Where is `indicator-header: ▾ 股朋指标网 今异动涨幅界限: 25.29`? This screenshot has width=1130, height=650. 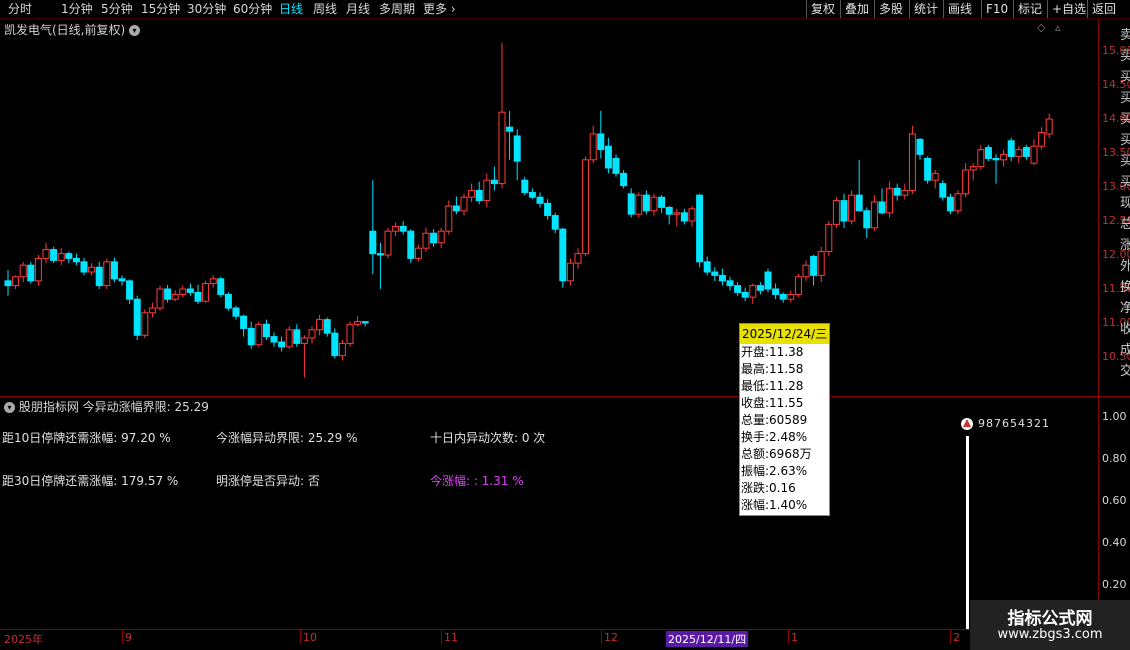 indicator-header: ▾ 股朋指标网 今异动涨幅界限: 25.29 is located at coordinates (106, 406).